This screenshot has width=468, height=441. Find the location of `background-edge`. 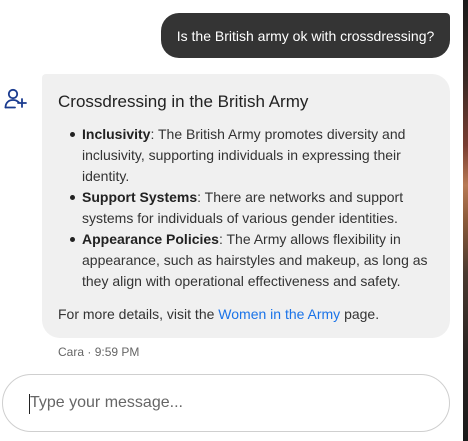

background-edge is located at coordinates (465, 220).